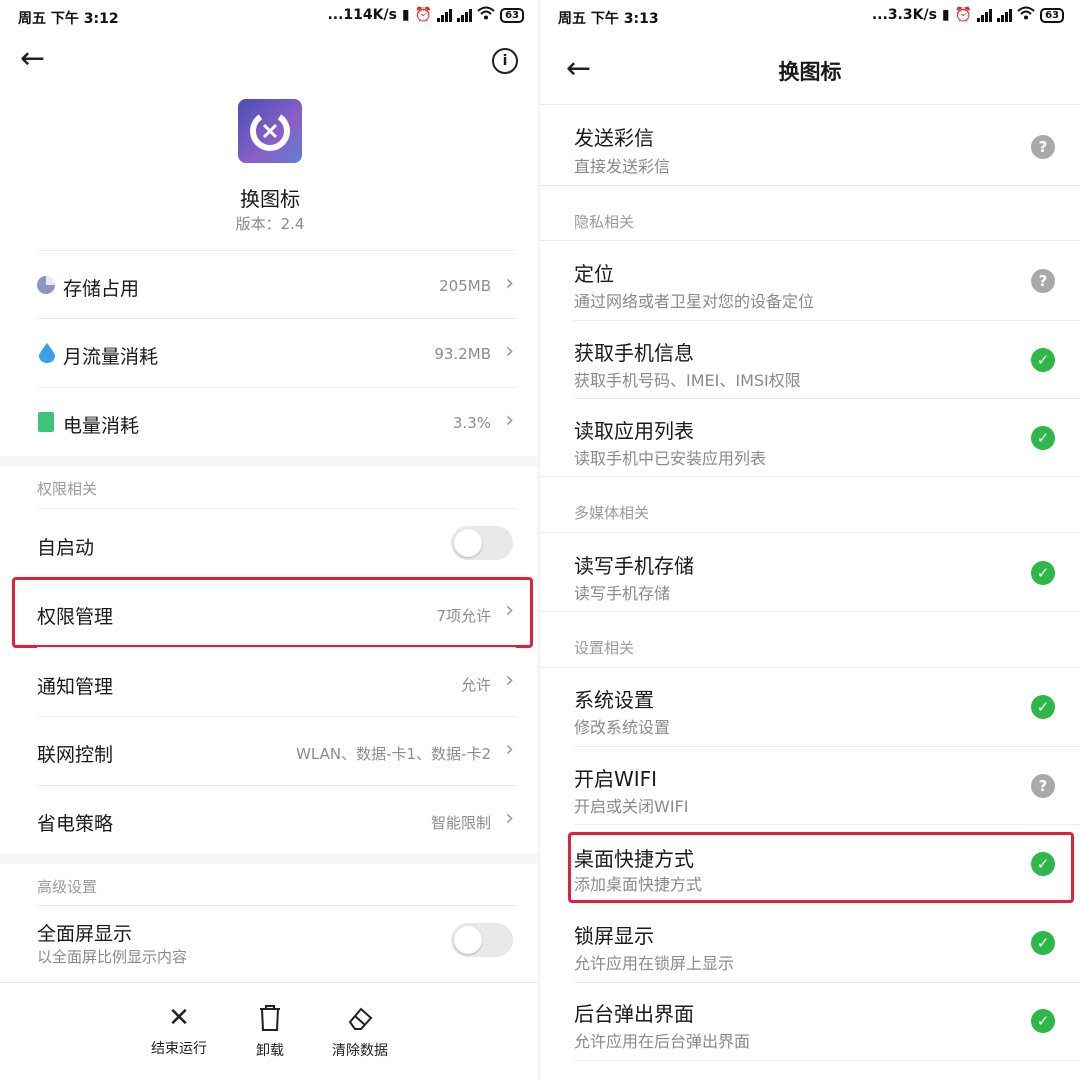 This screenshot has width=1080, height=1080. Describe the element at coordinates (465, 286) in the screenshot. I see `storage-value: 205MB` at that location.